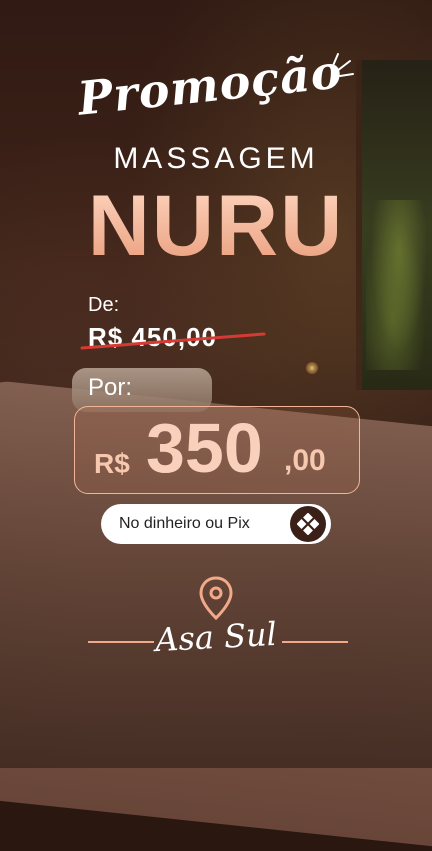 The image size is (432, 851). Describe the element at coordinates (210, 85) in the screenshot. I see `promo-script-title: Promoção` at that location.